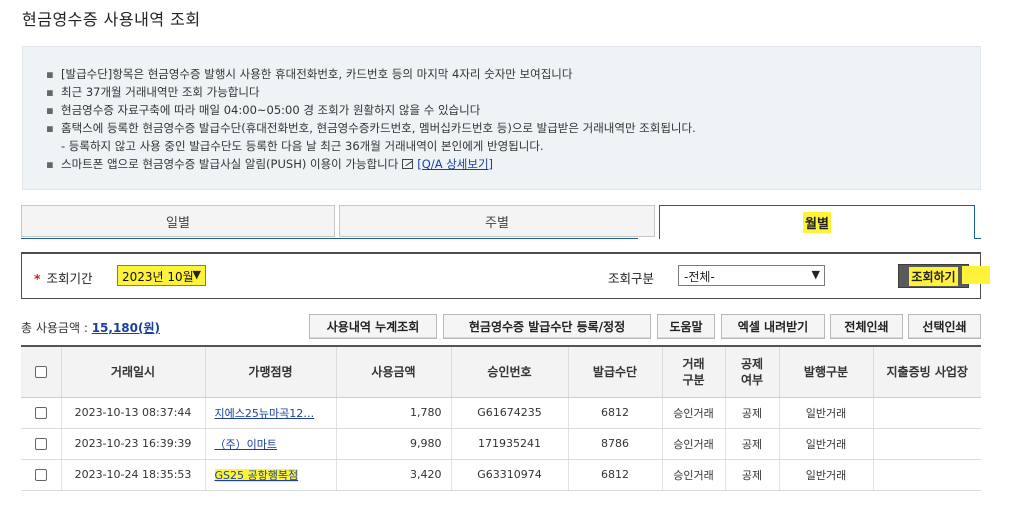 This screenshot has width=1015, height=508. I want to click on print-selected-button: 선택인쇄, so click(944, 326).